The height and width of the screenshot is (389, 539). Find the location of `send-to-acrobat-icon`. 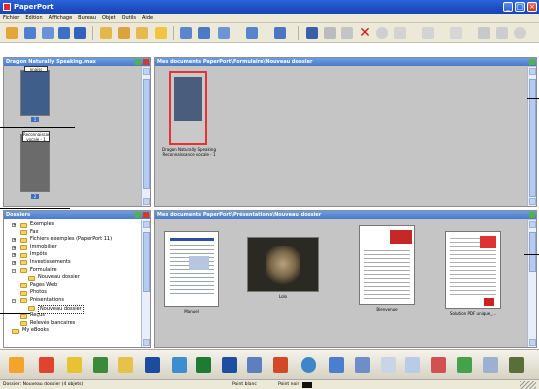

send-to-acrobat-icon is located at coordinates (438, 365).